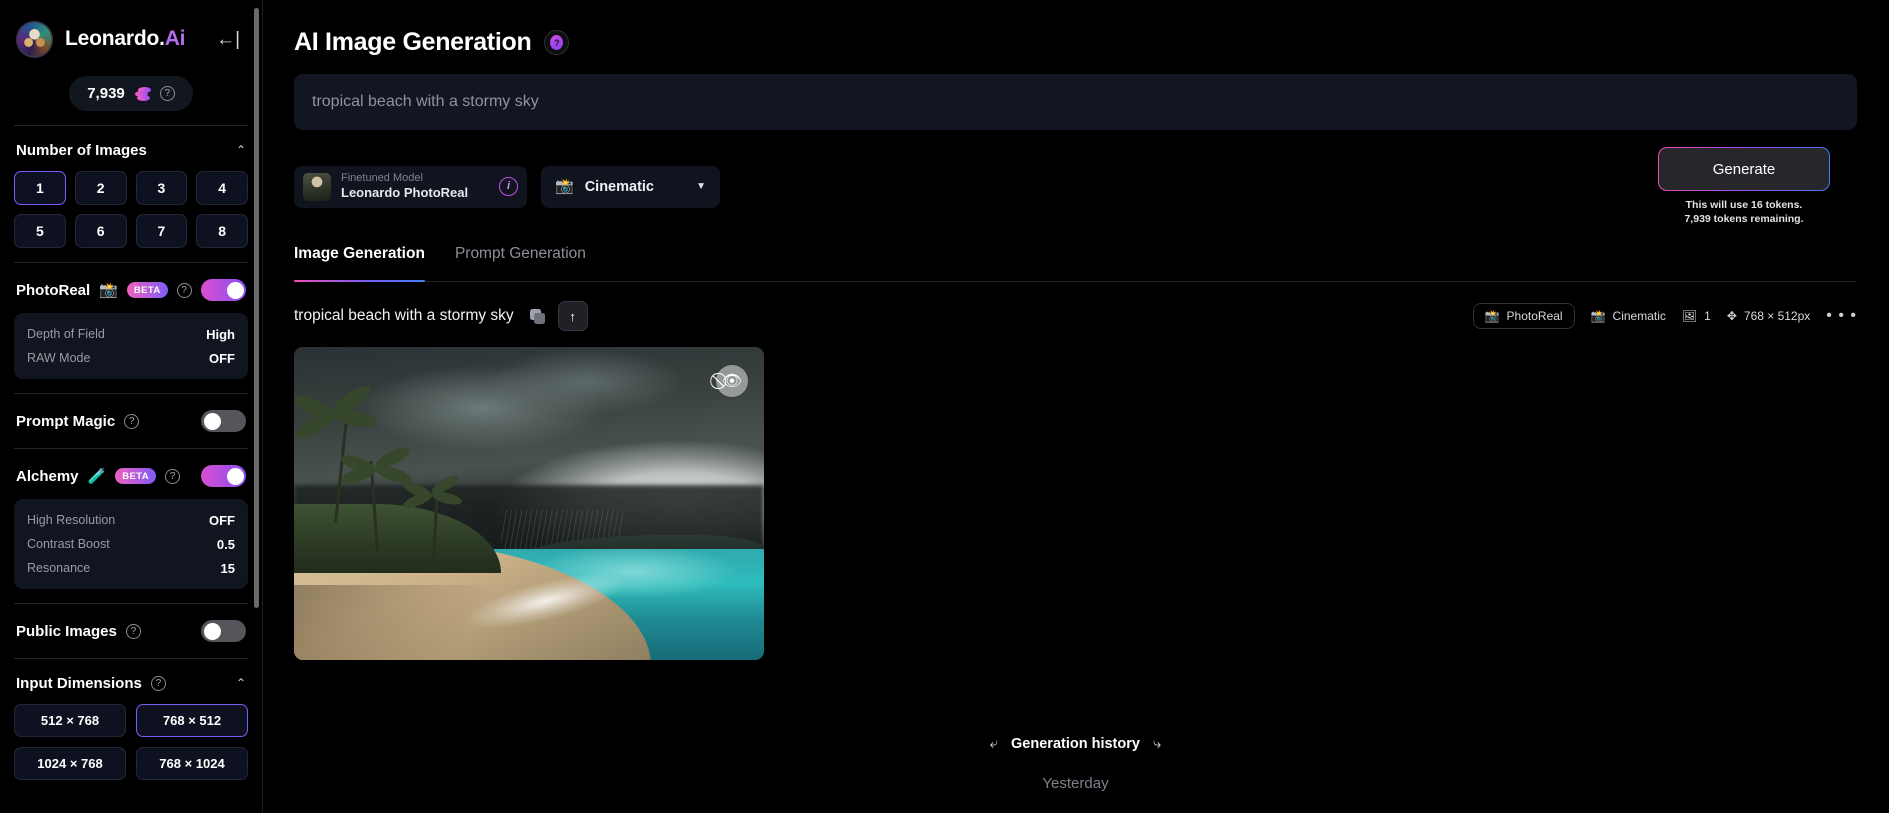 This screenshot has height=813, width=1889. I want to click on photoreal-row: PhotoReal 📸 BETA ?, so click(131, 290).